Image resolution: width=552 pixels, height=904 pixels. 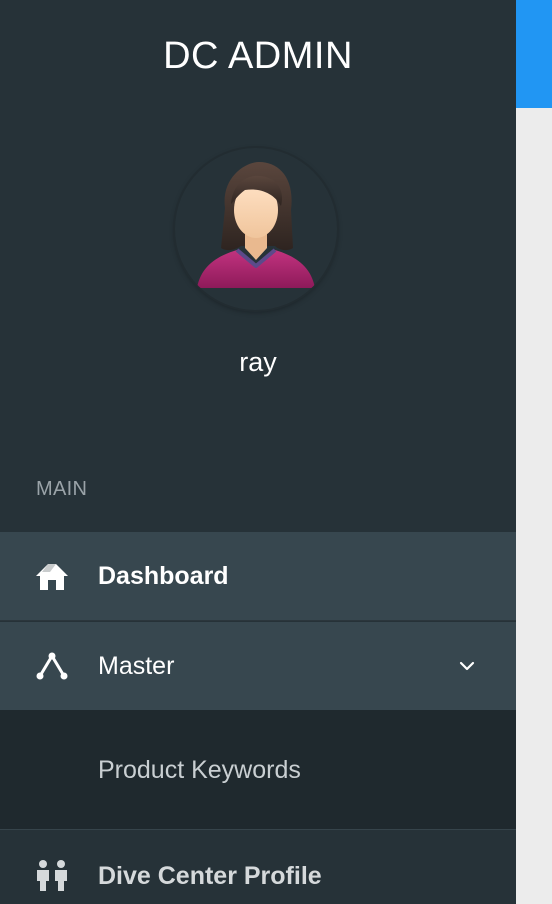 What do you see at coordinates (258, 666) in the screenshot?
I see `sidebar-item-master: Master` at bounding box center [258, 666].